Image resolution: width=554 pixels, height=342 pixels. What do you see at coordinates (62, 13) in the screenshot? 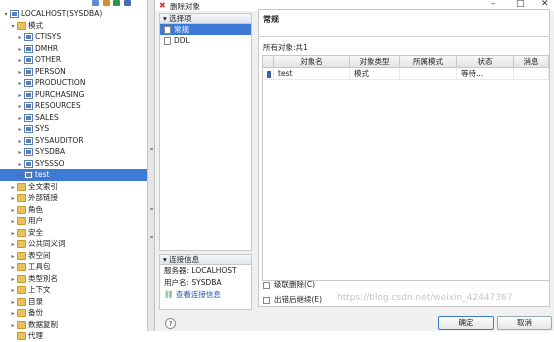
I see `tree-item-label: LOCALHOST(SYSDBA)` at bounding box center [62, 13].